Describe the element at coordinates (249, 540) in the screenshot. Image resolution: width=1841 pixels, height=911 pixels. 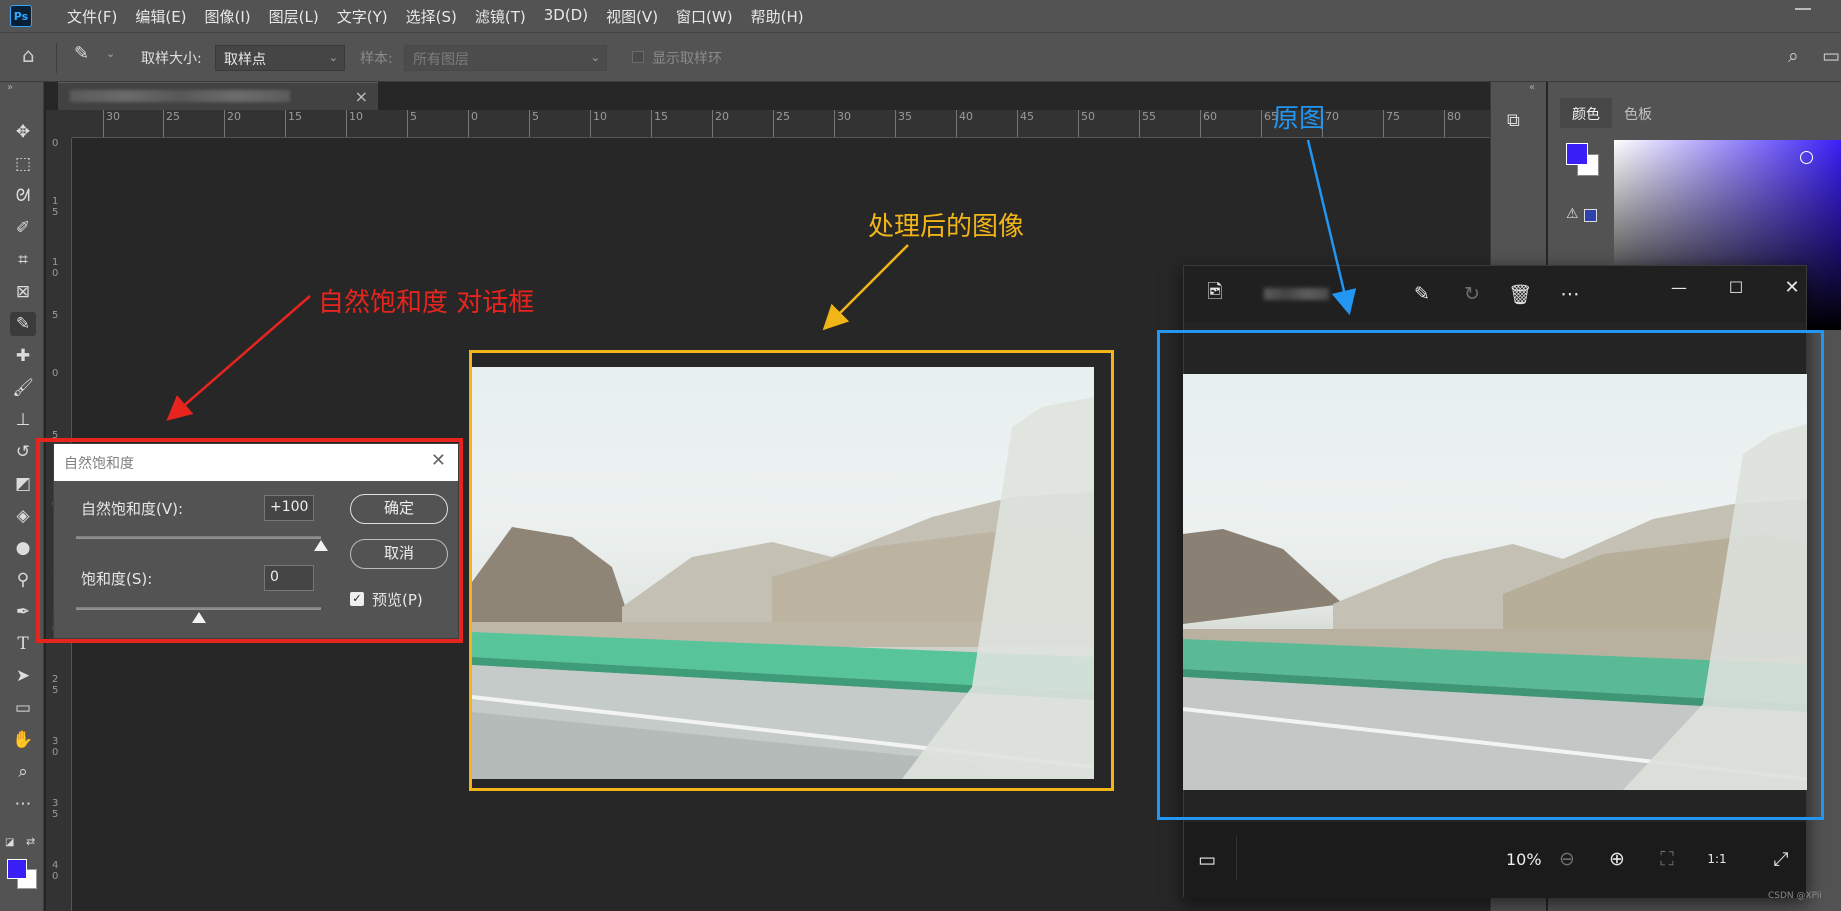
I see `dialog-highlight-box` at that location.